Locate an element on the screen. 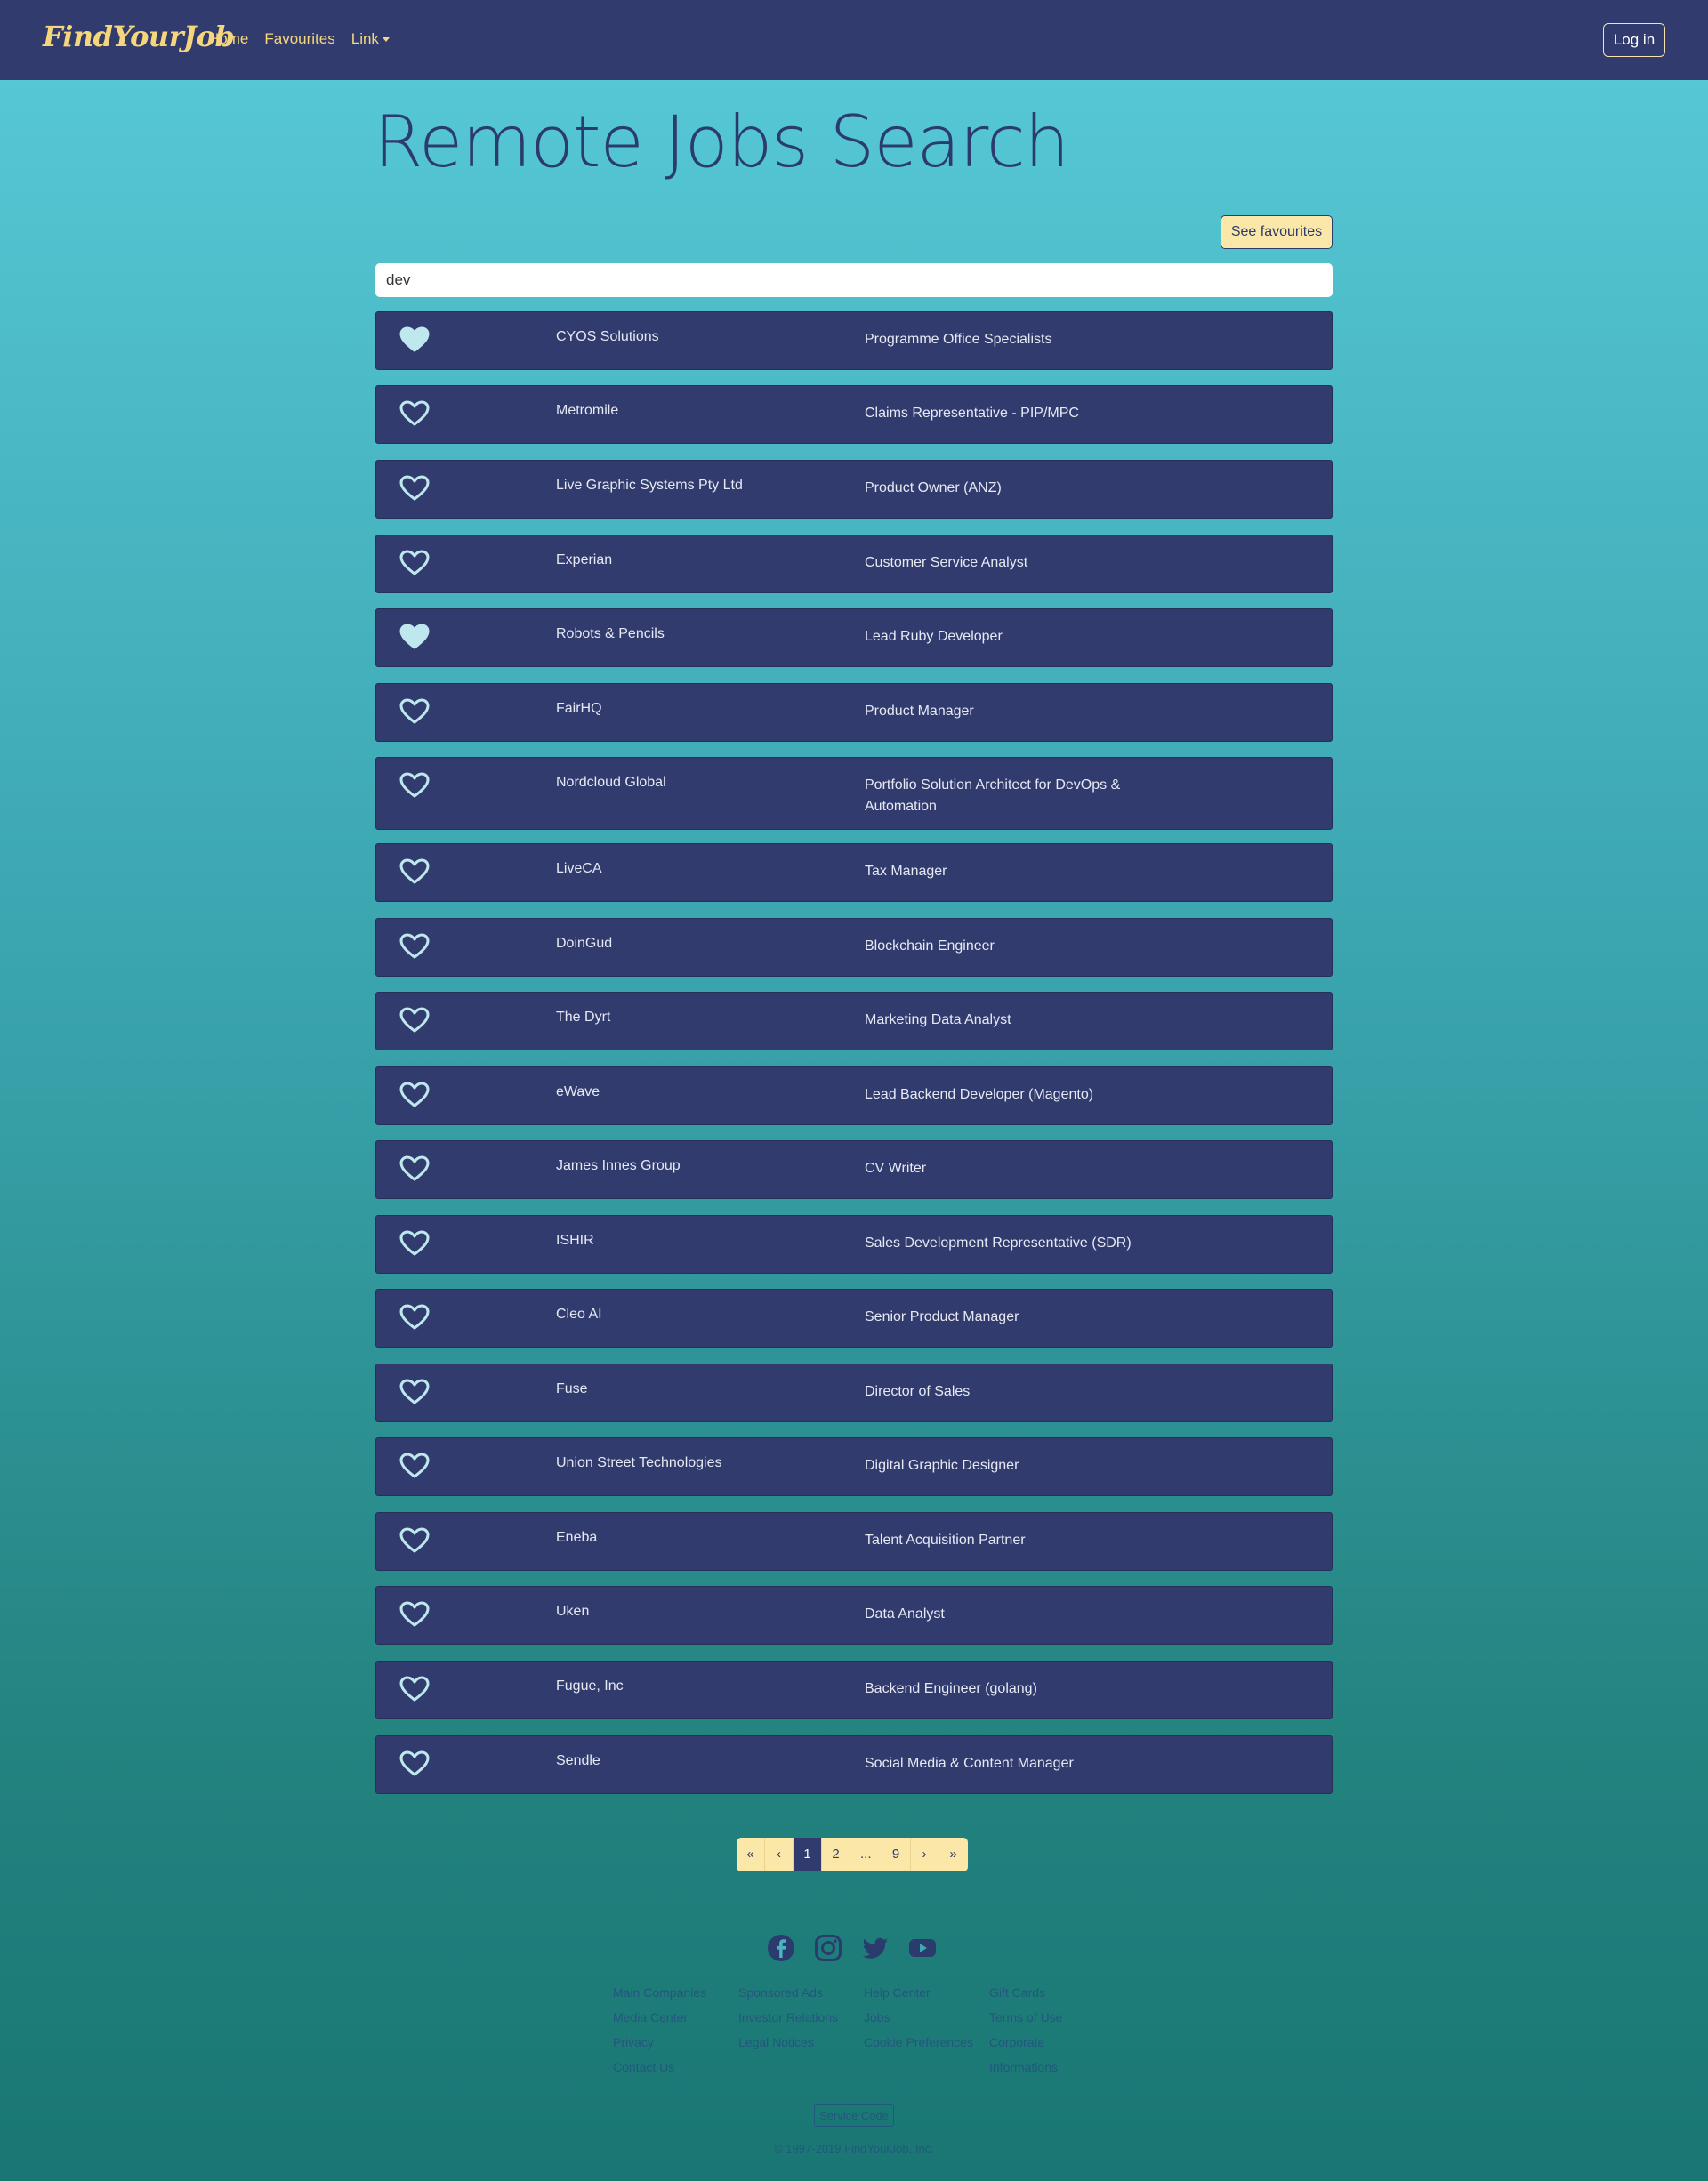 The image size is (1708, 2181). job-company: Cleo AI is located at coordinates (579, 1314).